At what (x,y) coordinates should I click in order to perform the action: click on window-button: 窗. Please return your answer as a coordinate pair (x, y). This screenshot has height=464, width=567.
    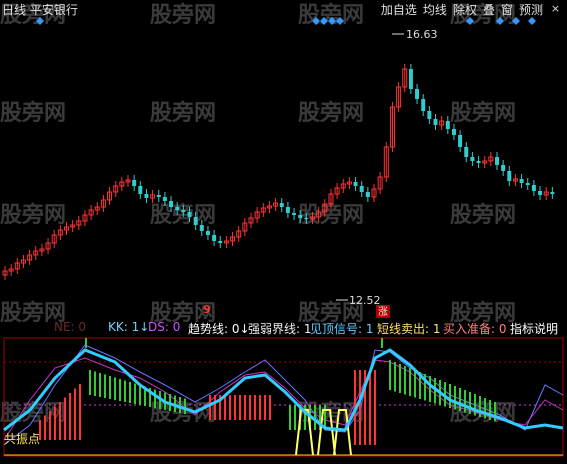
    Looking at the image, I should click on (507, 9).